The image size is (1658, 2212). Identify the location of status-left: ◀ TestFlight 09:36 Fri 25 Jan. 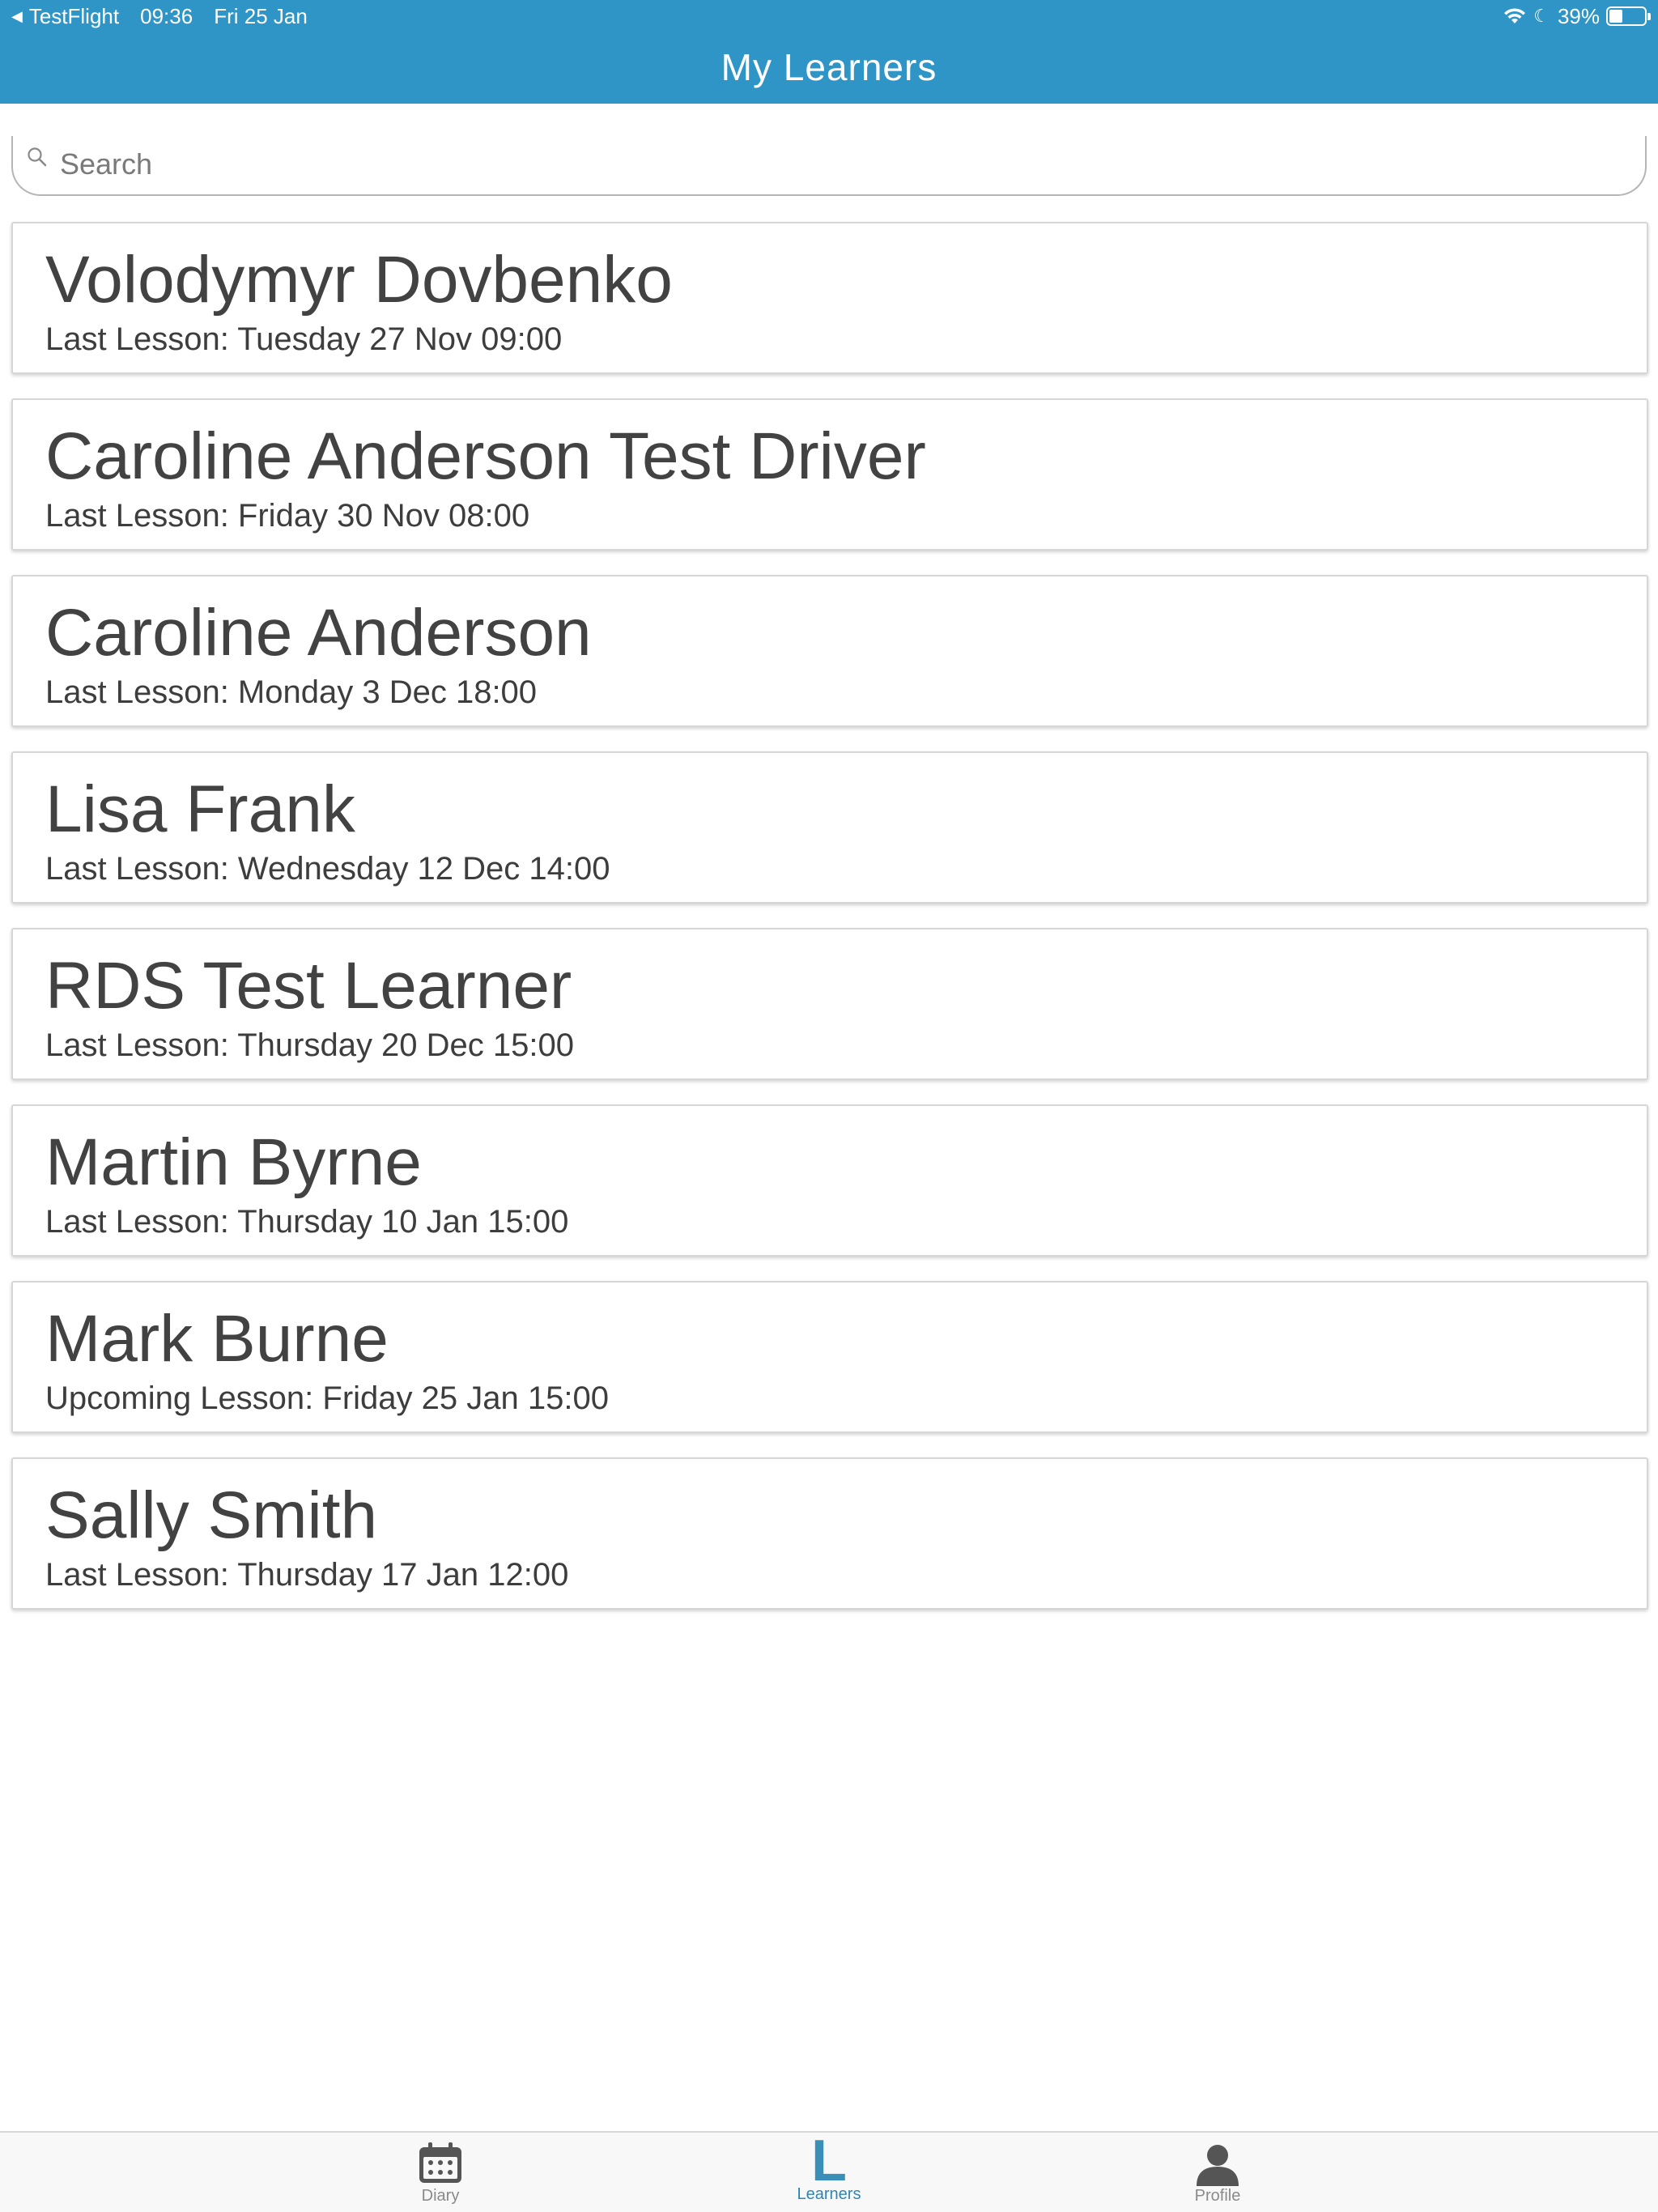
(159, 16).